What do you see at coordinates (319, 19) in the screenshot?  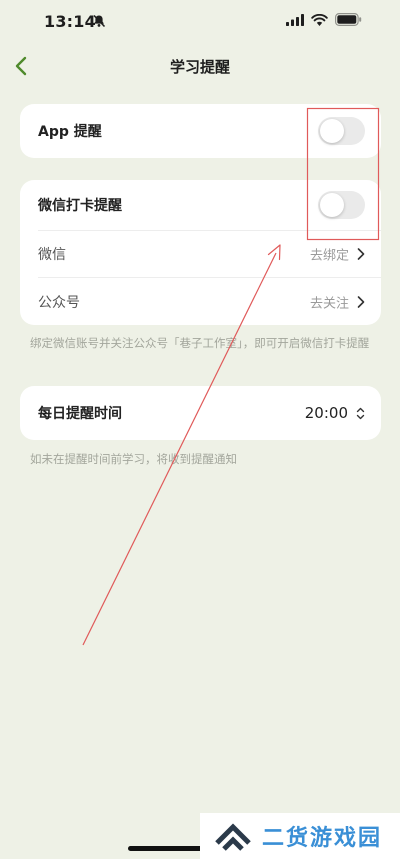 I see `wifi-icon` at bounding box center [319, 19].